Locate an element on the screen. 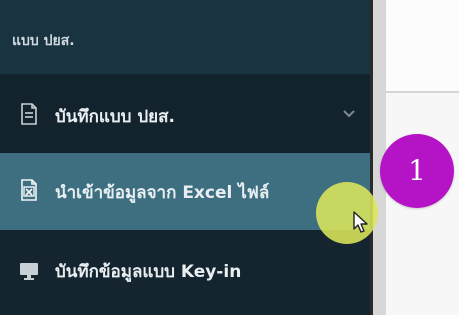 This screenshot has height=315, width=459. mouse-cursor-icon is located at coordinates (360, 222).